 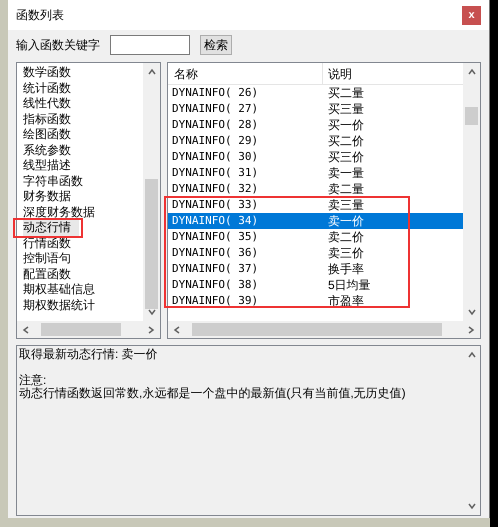 What do you see at coordinates (51, 228) in the screenshot?
I see `category-item: 动态行情` at bounding box center [51, 228].